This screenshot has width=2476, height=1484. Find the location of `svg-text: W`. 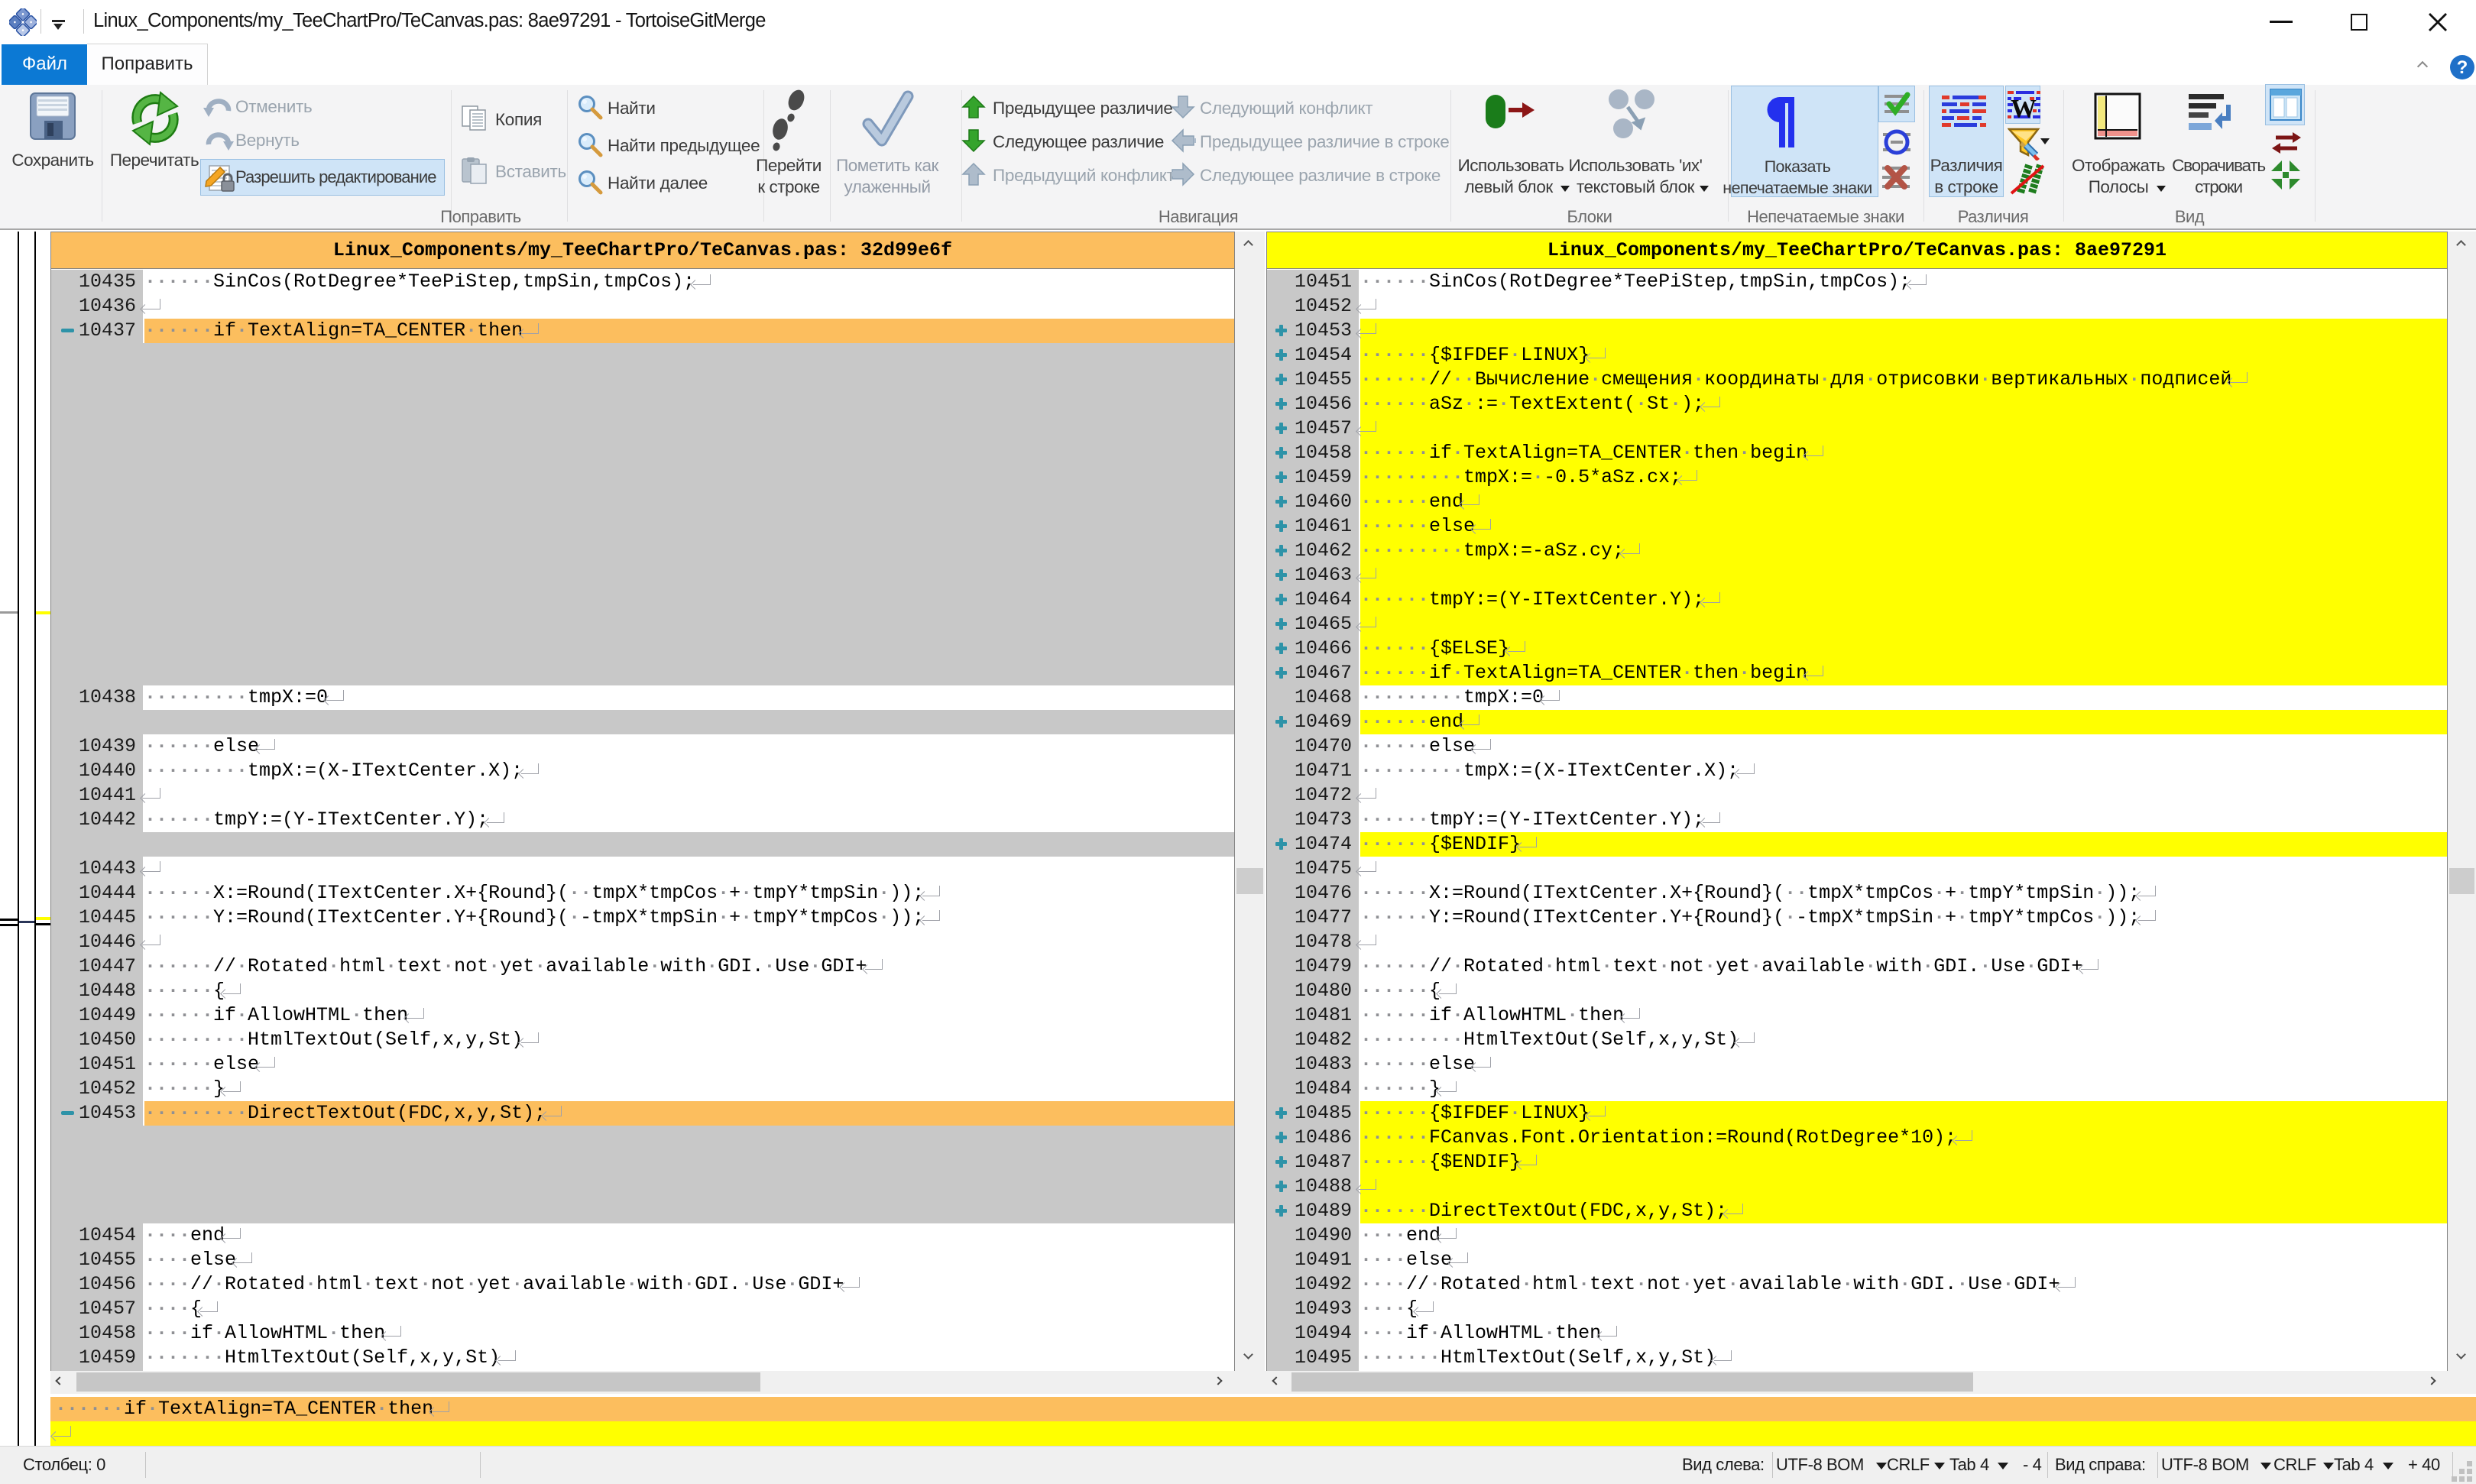

svg-text: W is located at coordinates (2024, 109).